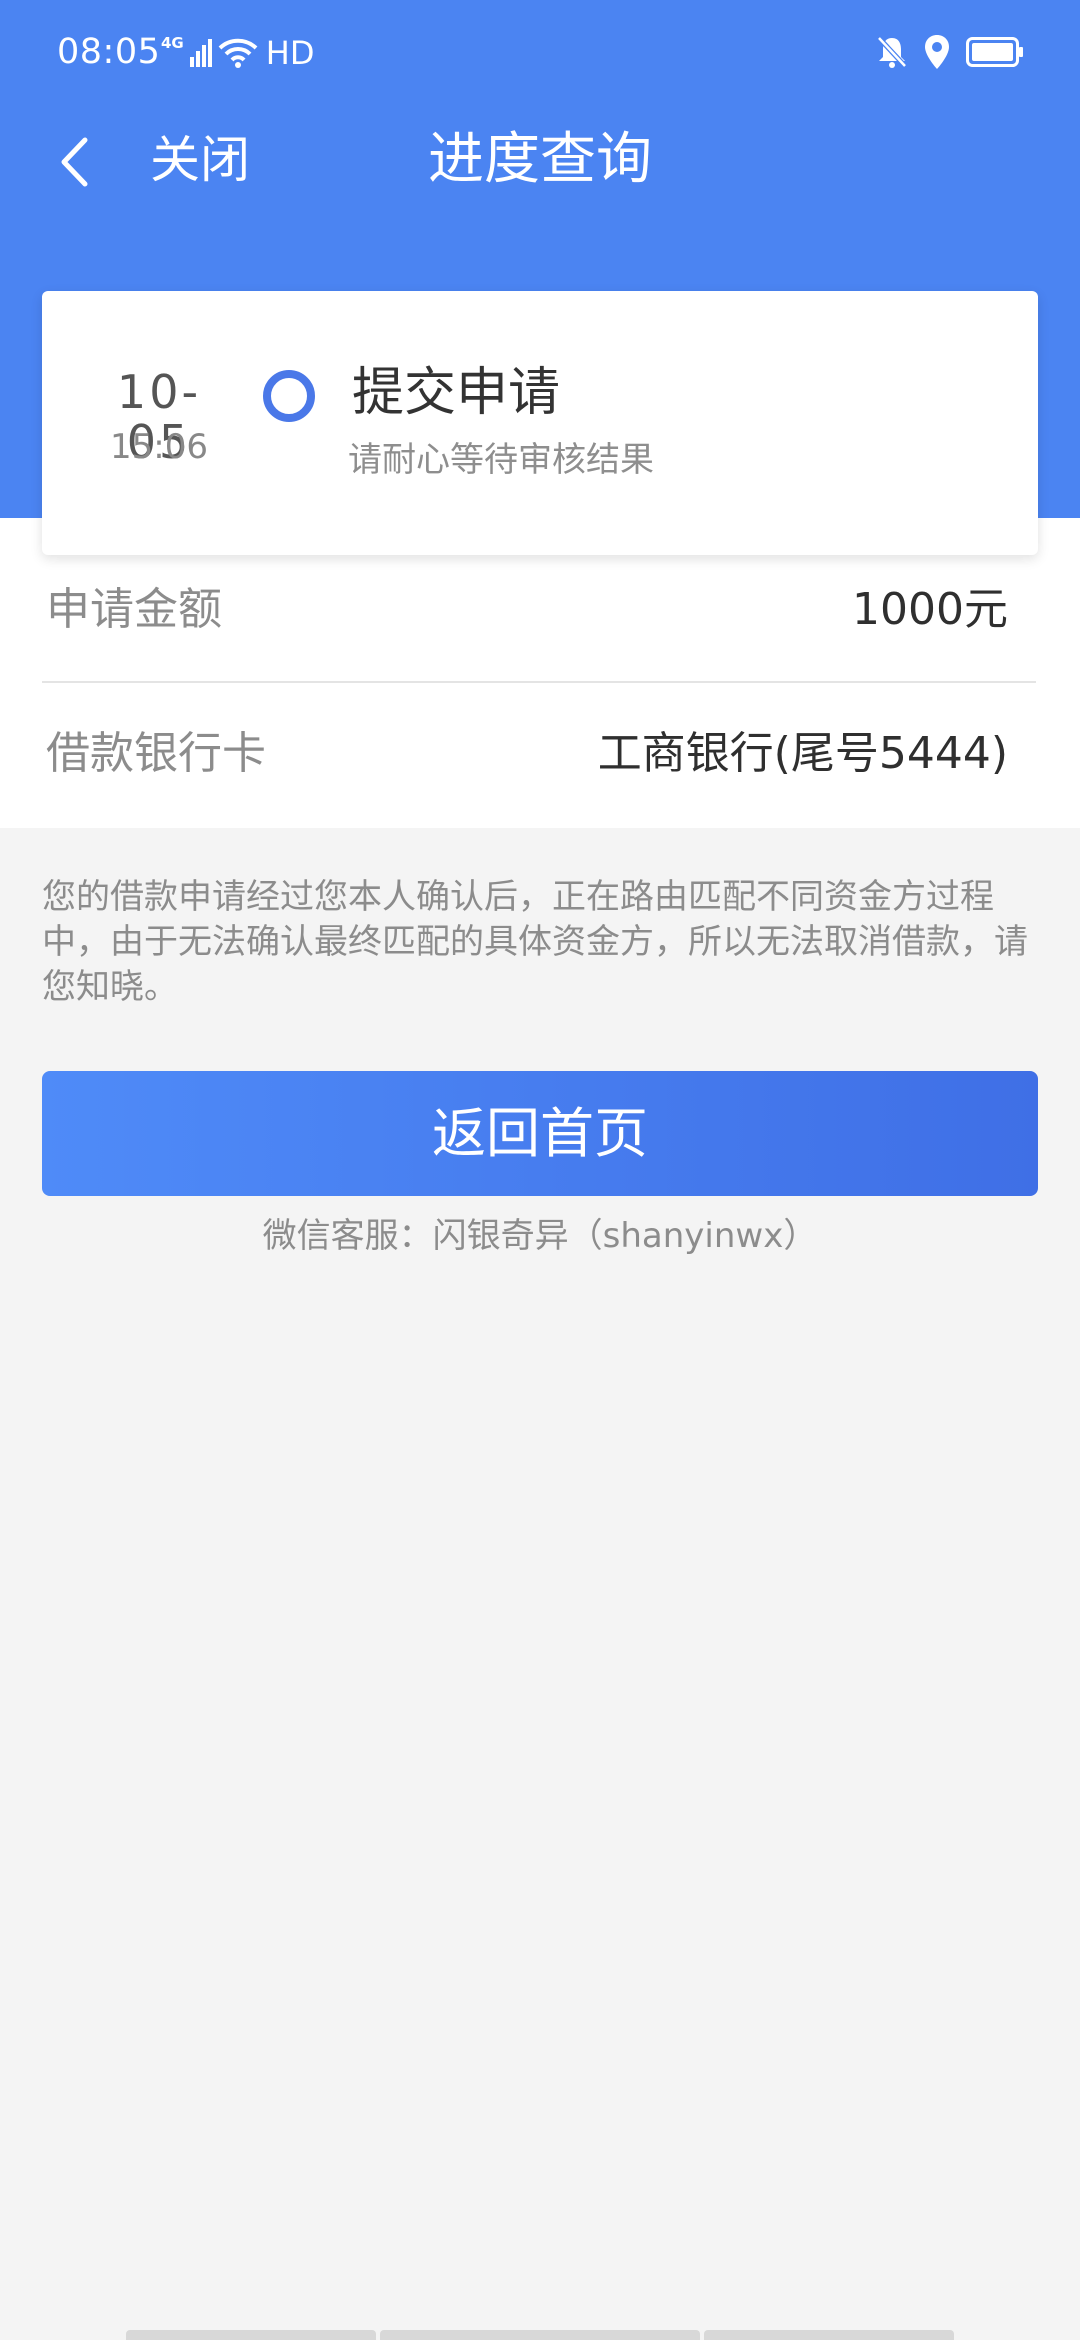 The height and width of the screenshot is (2340, 1080). I want to click on bank-card-row: 借款银行卡 工商银行(尾号5444), so click(539, 754).